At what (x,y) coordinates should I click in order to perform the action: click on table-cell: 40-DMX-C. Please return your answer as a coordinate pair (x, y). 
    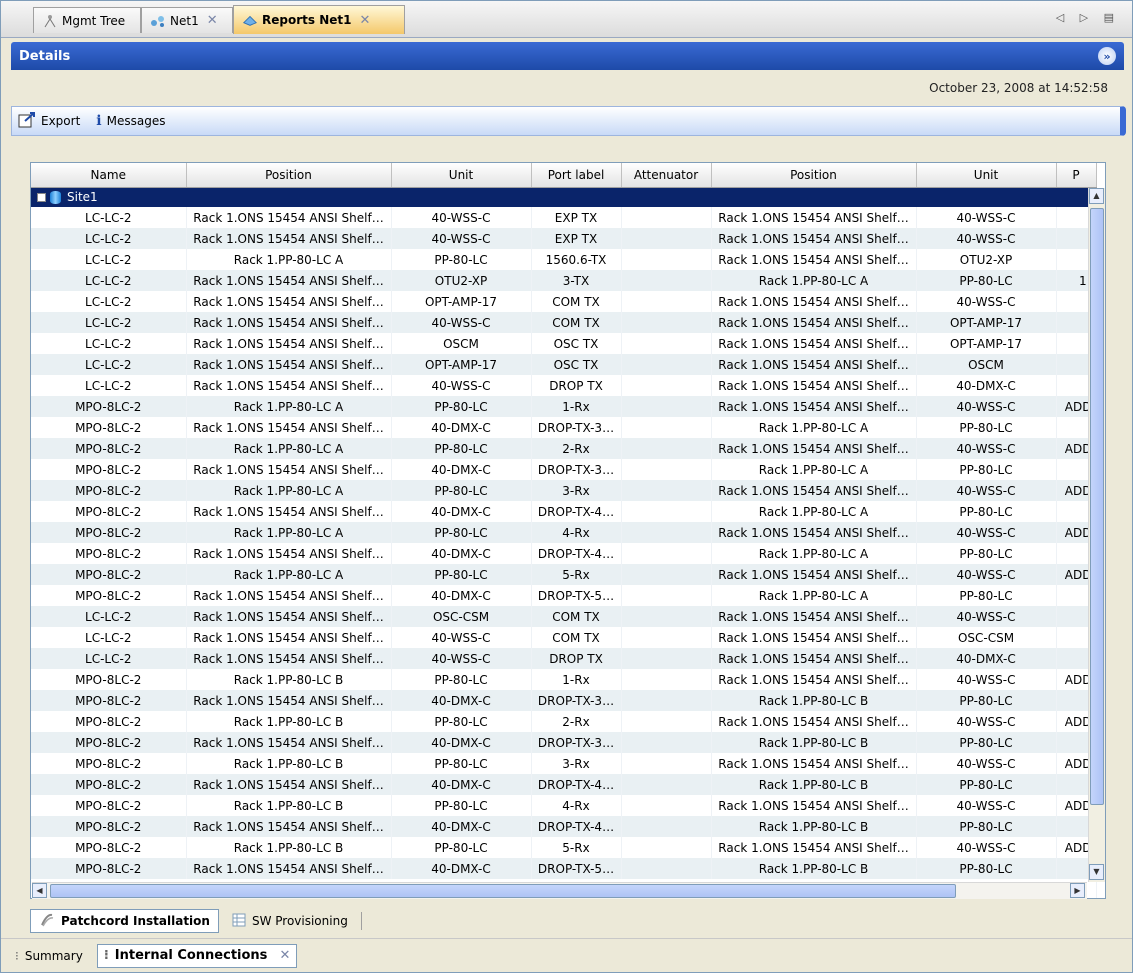
    Looking at the image, I should click on (461, 511).